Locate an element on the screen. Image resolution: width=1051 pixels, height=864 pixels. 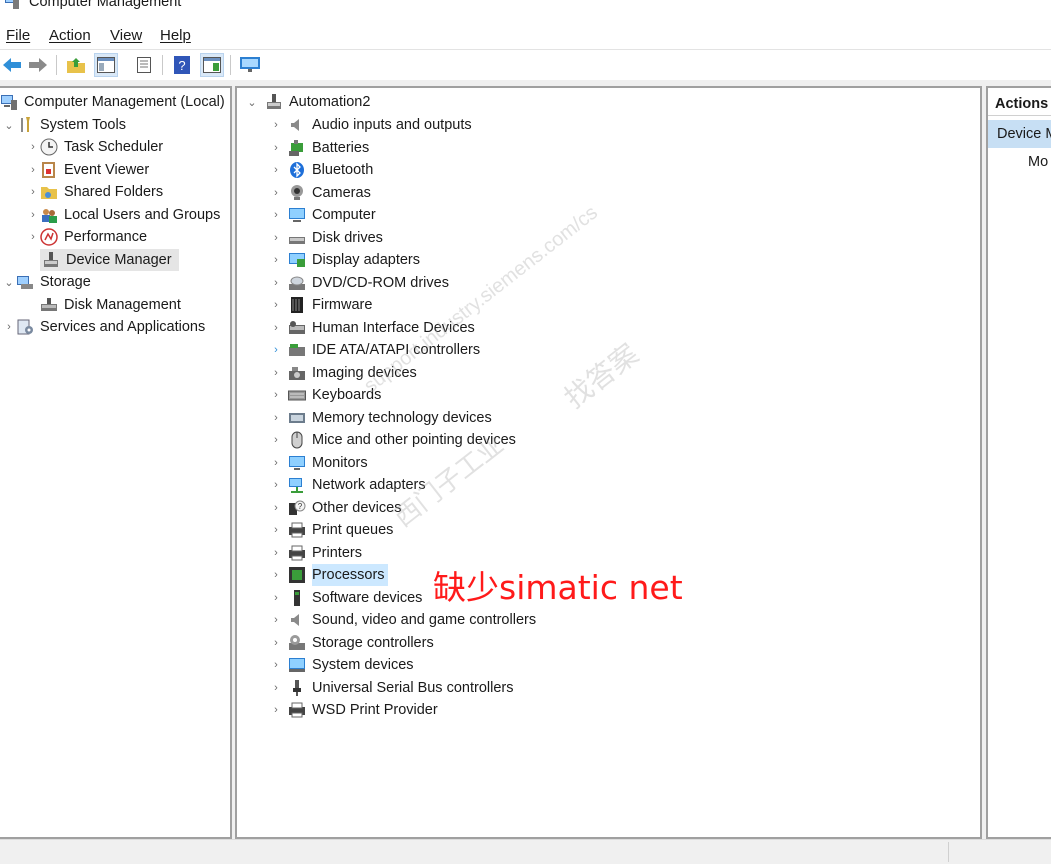
device-category: › Batteries is located at coordinates (320, 148).